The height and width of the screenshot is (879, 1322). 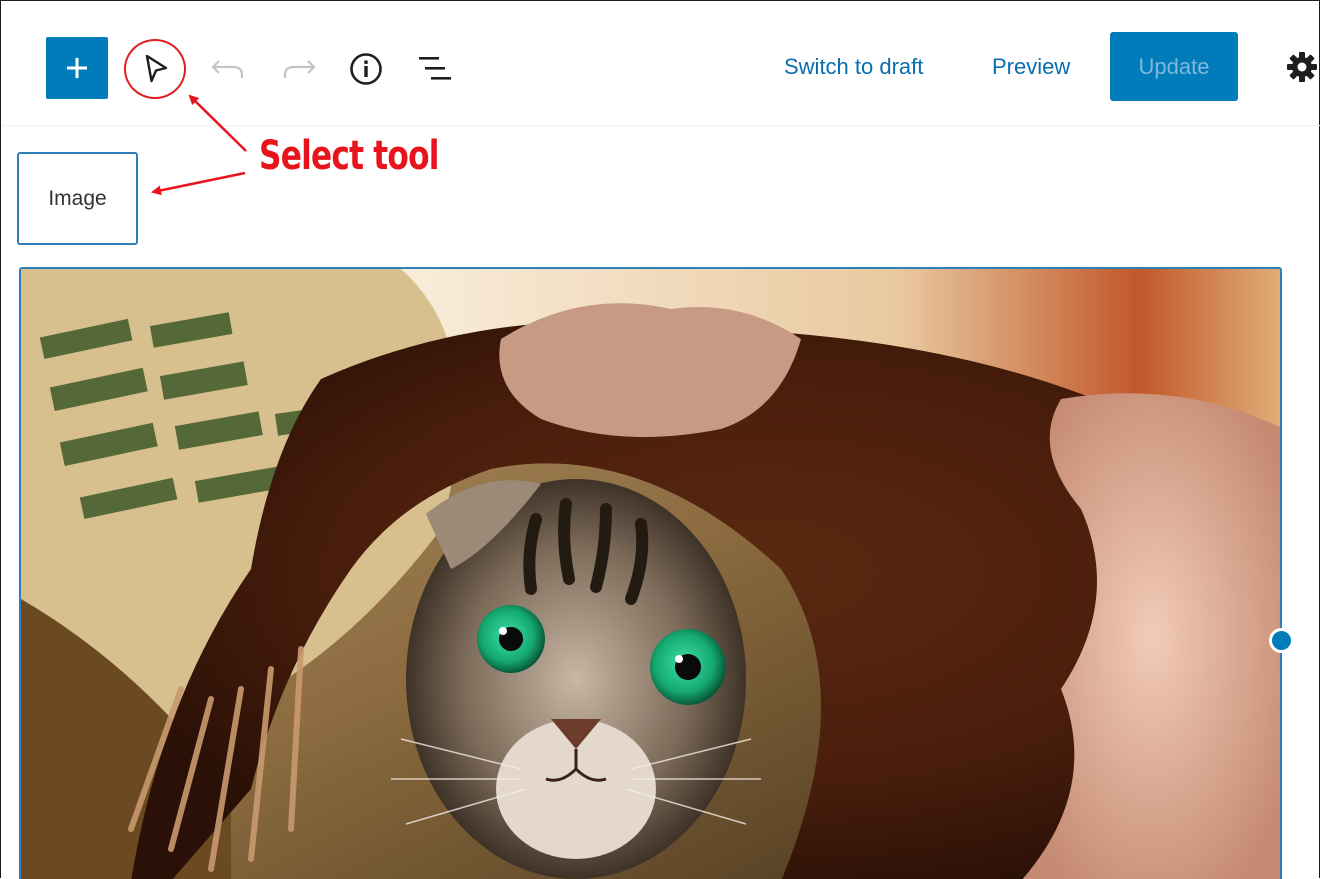 I want to click on plus-icon, so click(x=77, y=68).